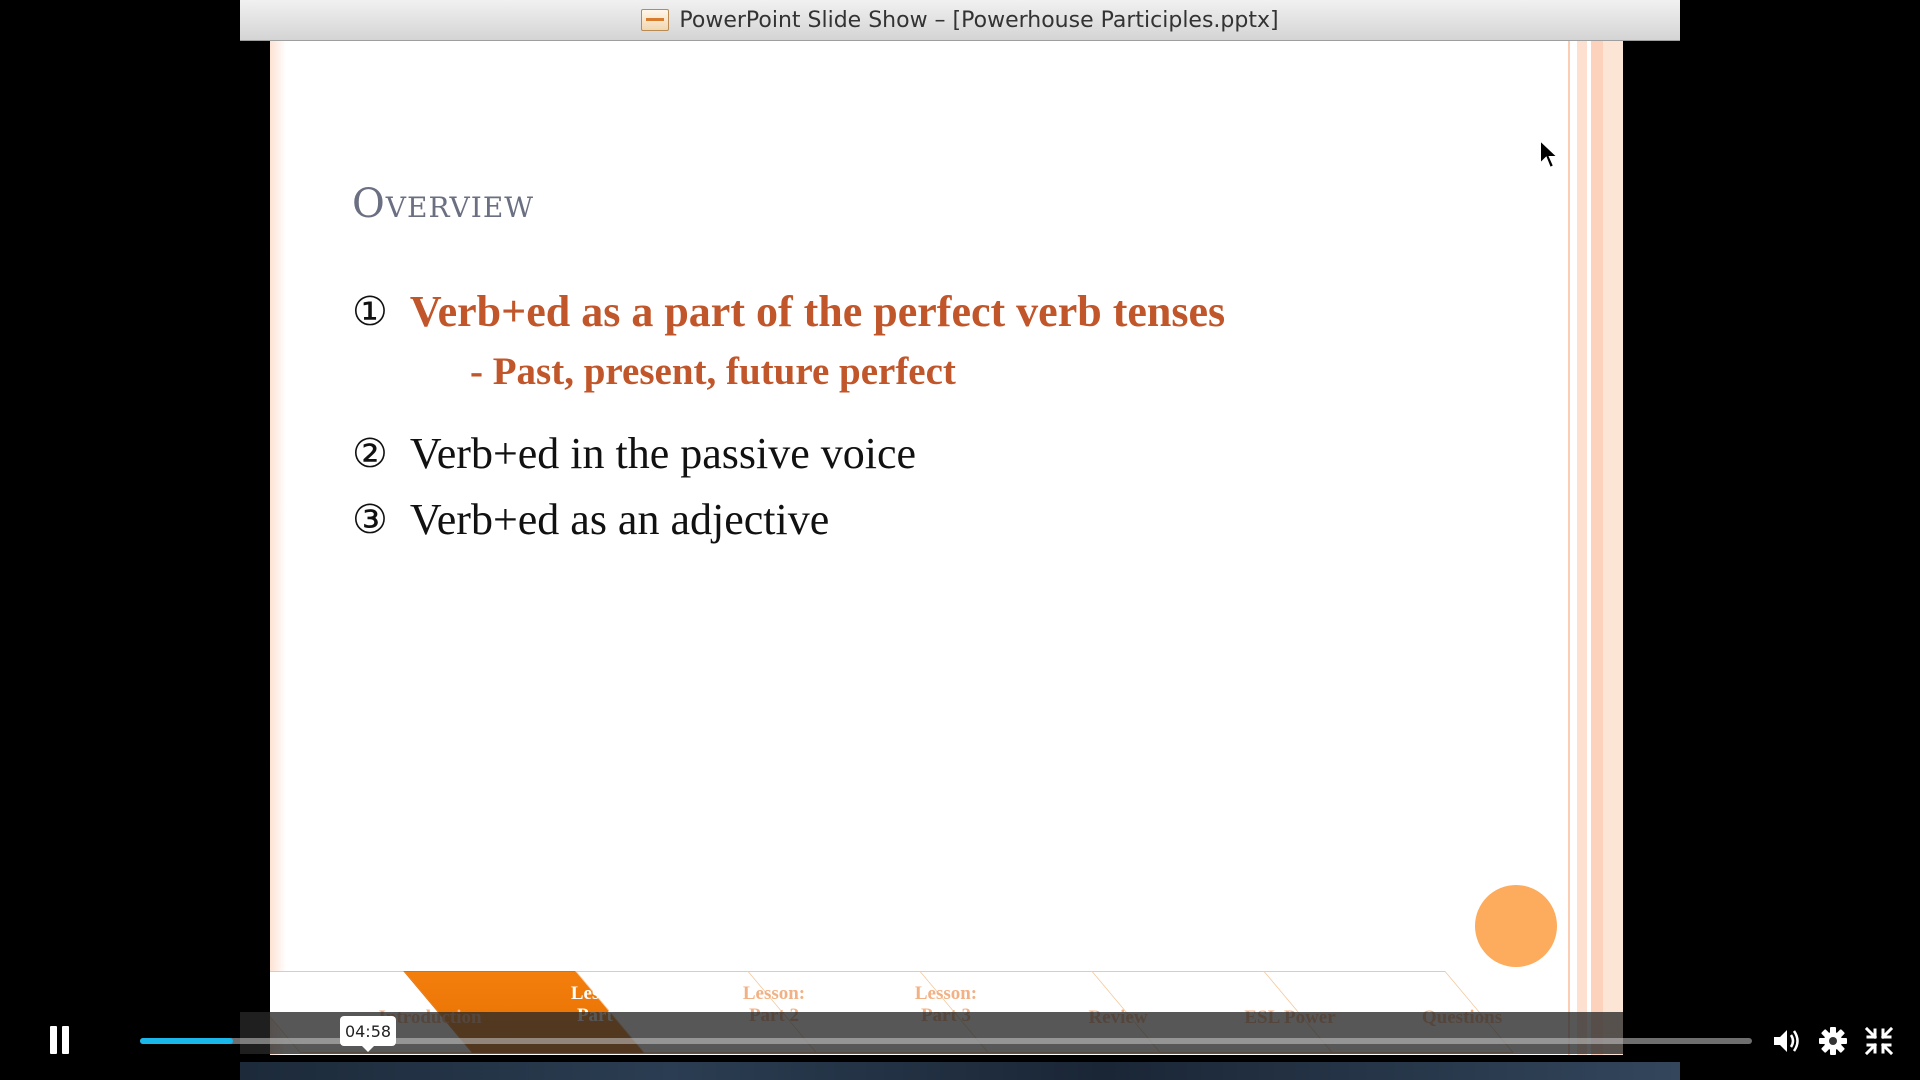 The image size is (1920, 1080). I want to click on powerpoint-doc-icon, so click(655, 20).